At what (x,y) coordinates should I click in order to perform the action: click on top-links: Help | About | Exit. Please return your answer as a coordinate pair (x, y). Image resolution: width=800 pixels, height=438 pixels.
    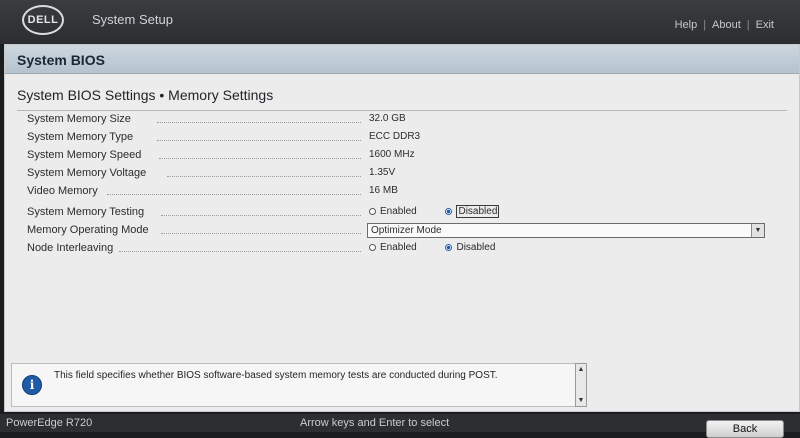
    Looking at the image, I should click on (724, 25).